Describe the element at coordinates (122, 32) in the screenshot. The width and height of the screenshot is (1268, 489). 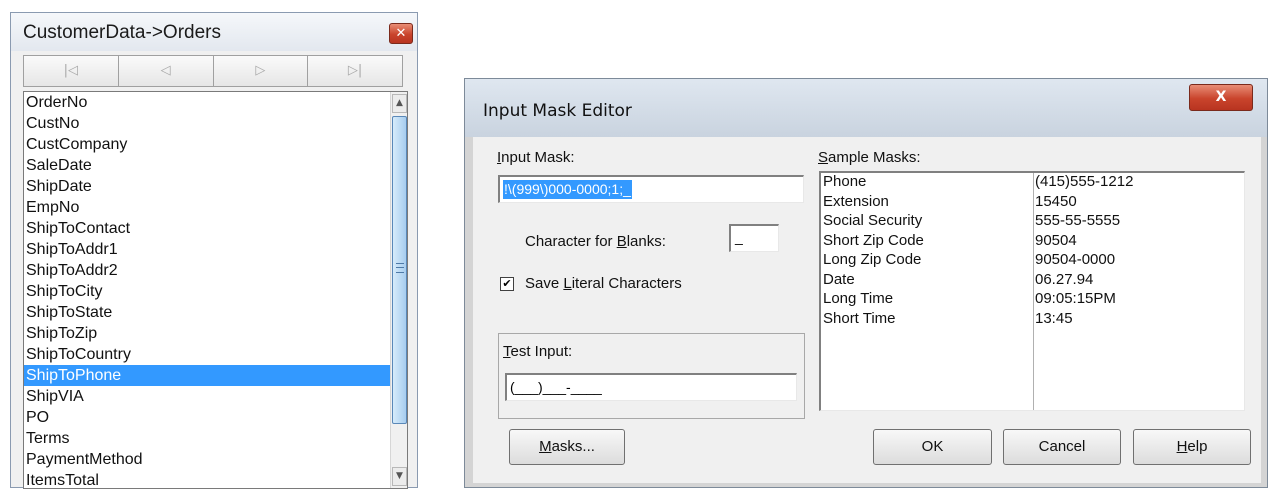
I see `fields-window-title: CustomerData->Orders` at that location.